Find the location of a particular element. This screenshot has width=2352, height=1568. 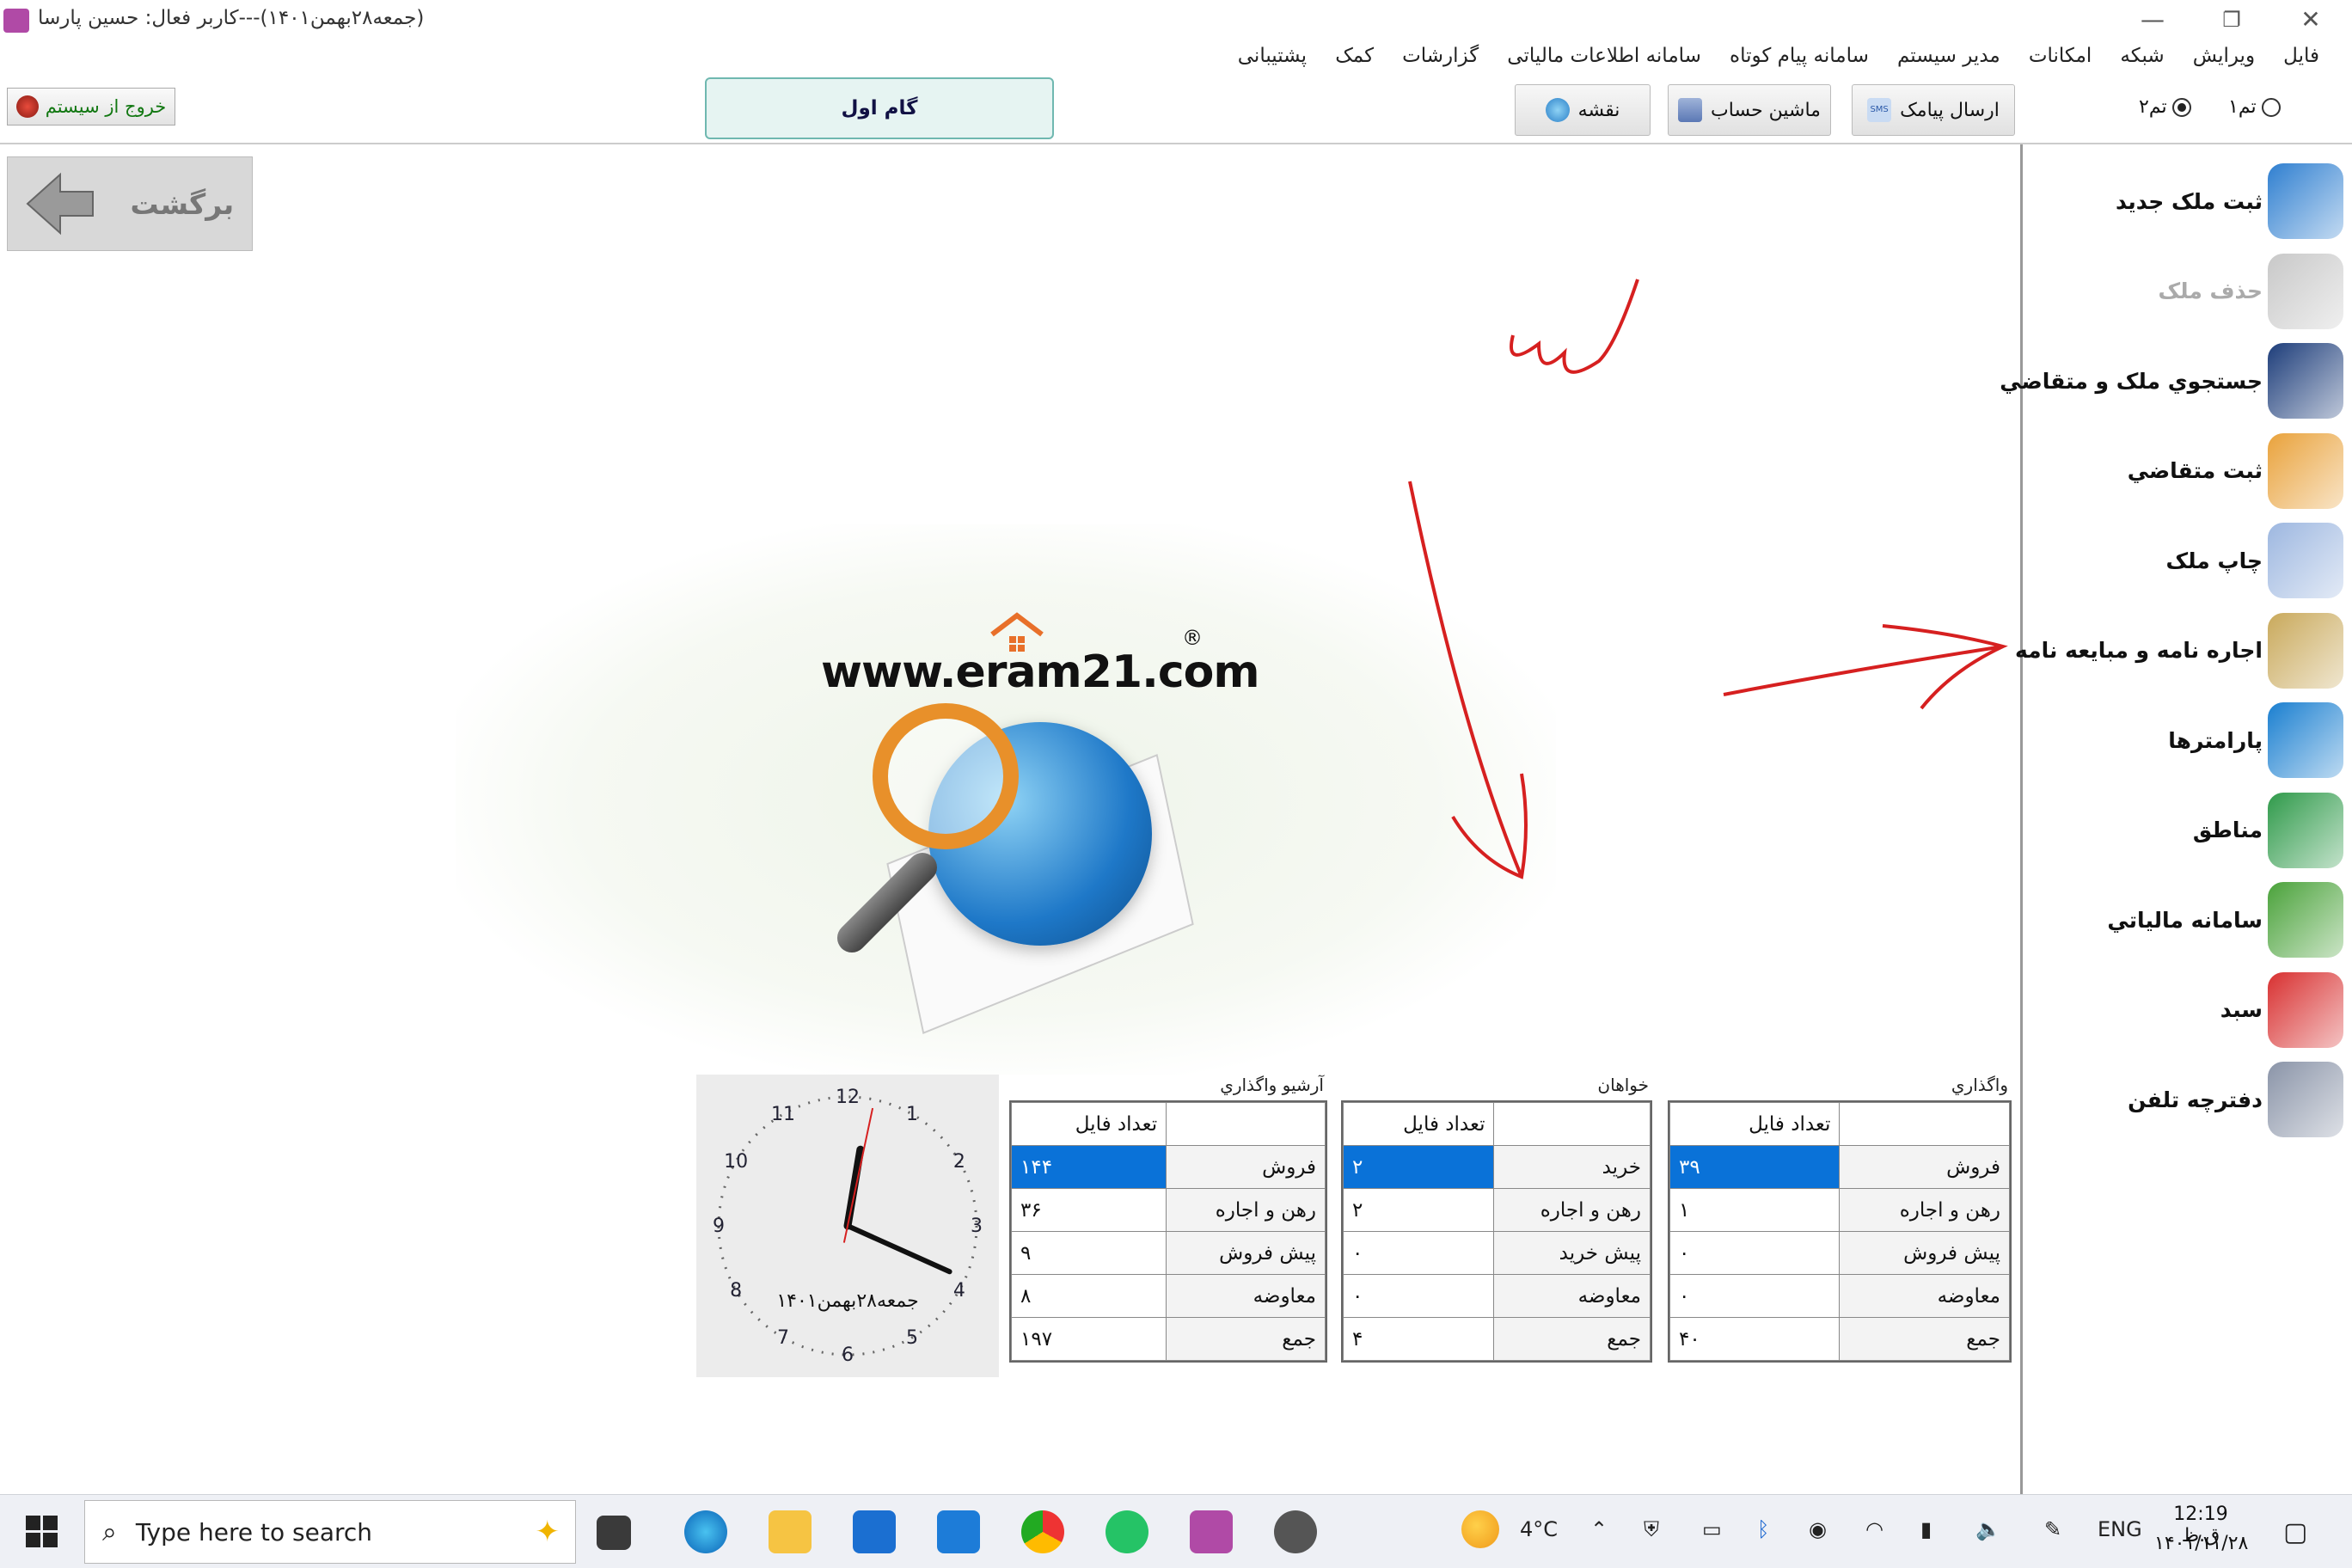

settings-gear-icon is located at coordinates (1295, 1531).